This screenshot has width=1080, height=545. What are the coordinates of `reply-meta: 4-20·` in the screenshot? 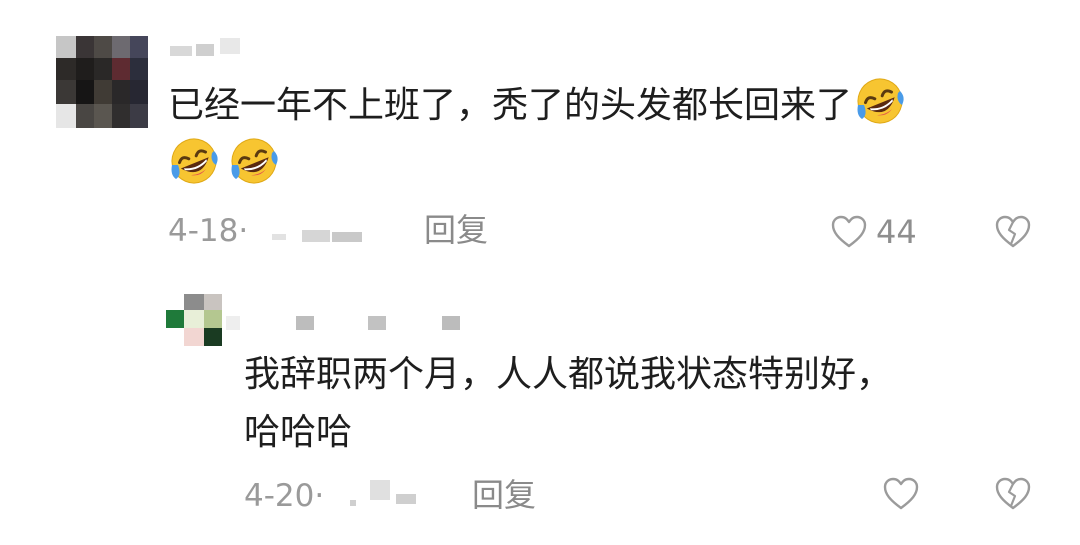 It's located at (284, 496).